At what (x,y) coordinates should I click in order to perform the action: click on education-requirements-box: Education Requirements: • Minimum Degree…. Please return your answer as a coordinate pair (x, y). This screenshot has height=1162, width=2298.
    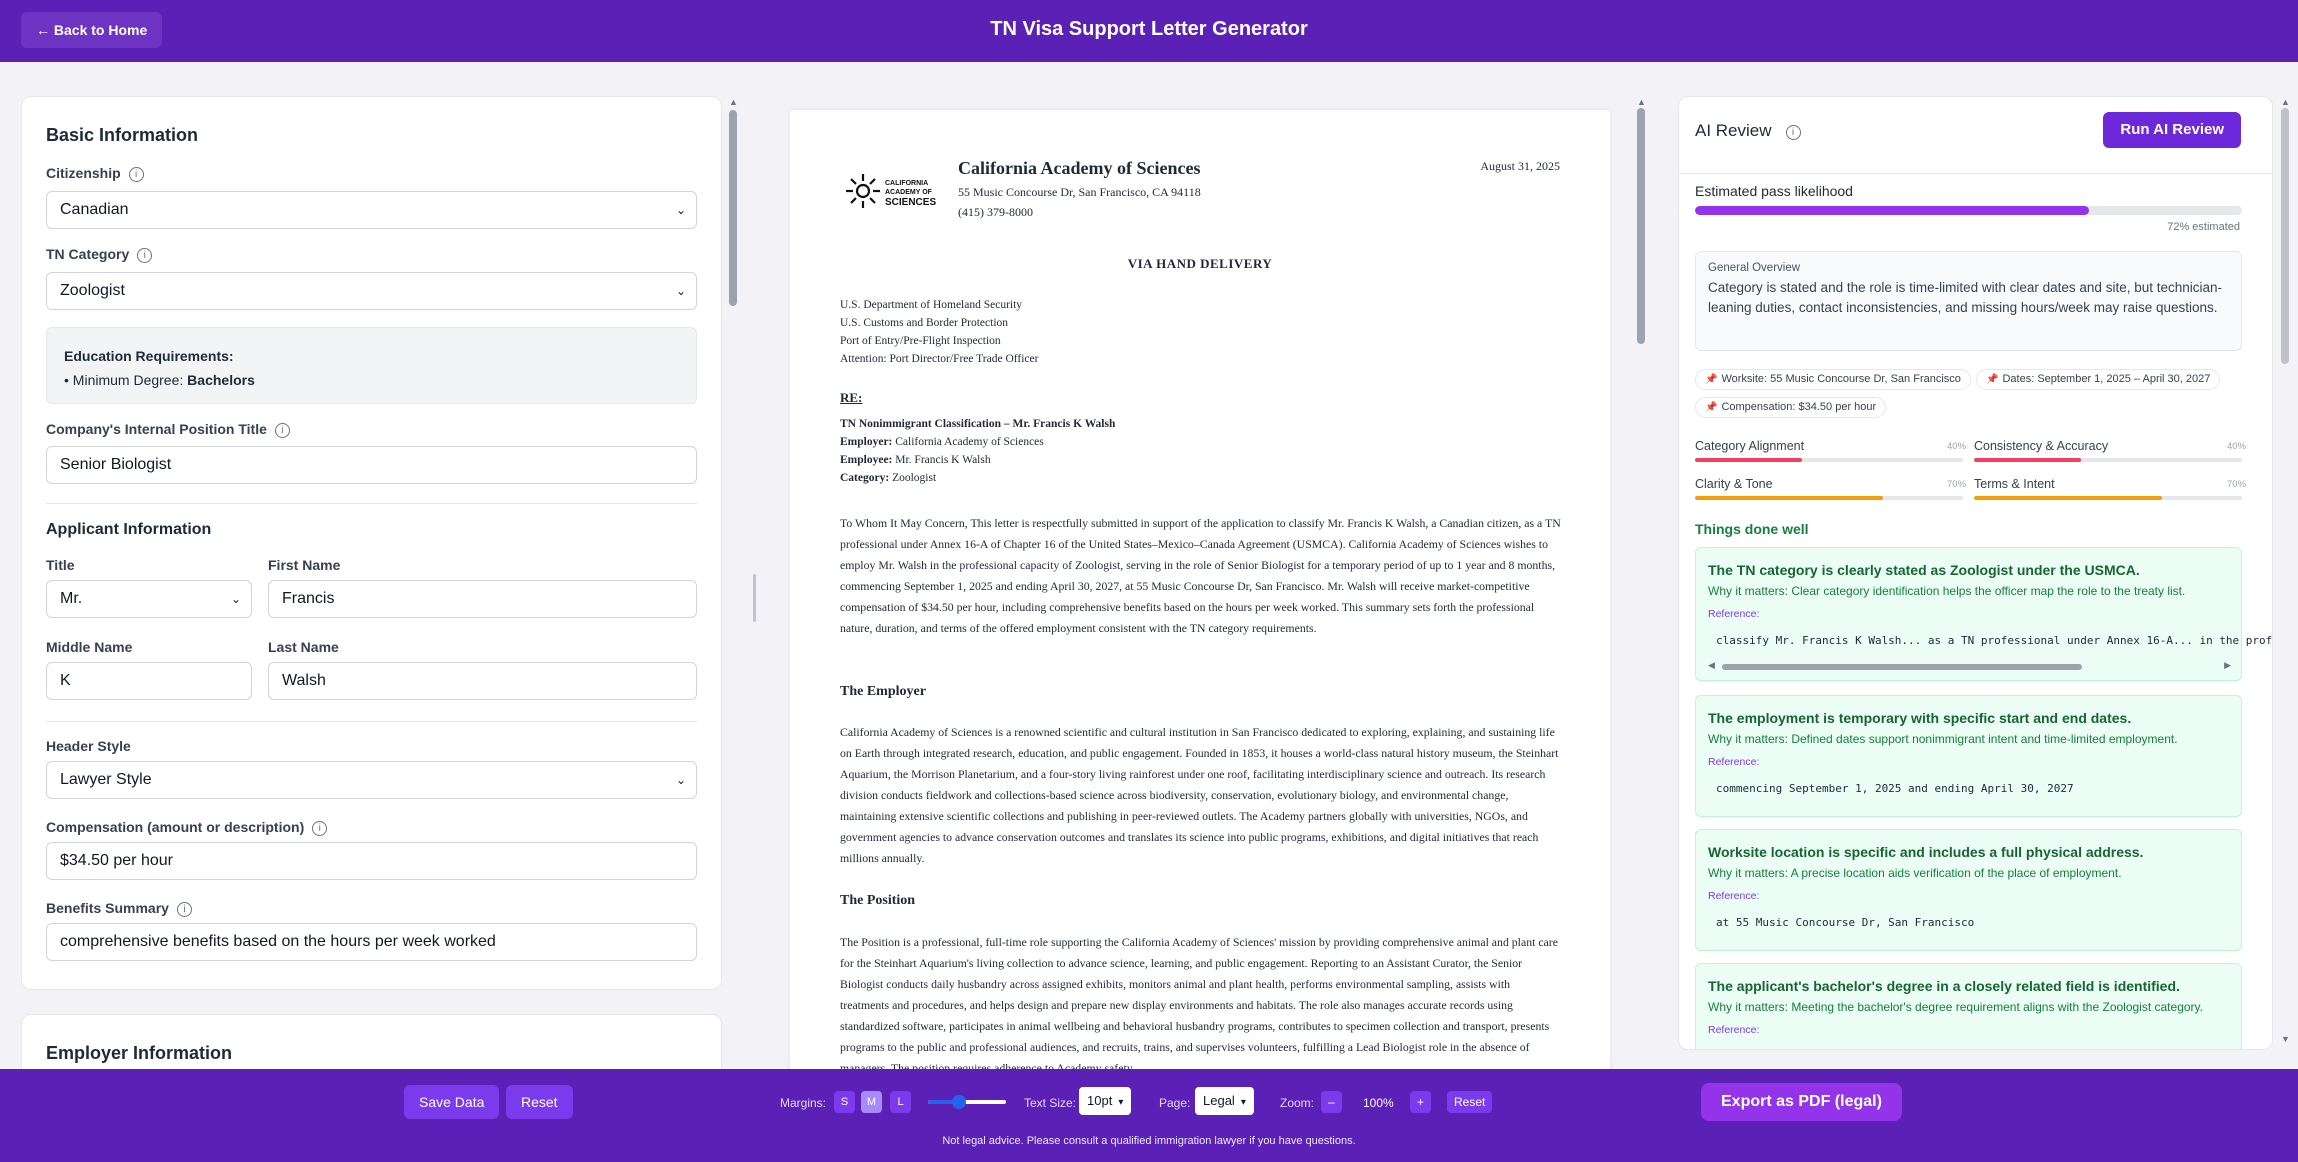
    Looking at the image, I should click on (371, 365).